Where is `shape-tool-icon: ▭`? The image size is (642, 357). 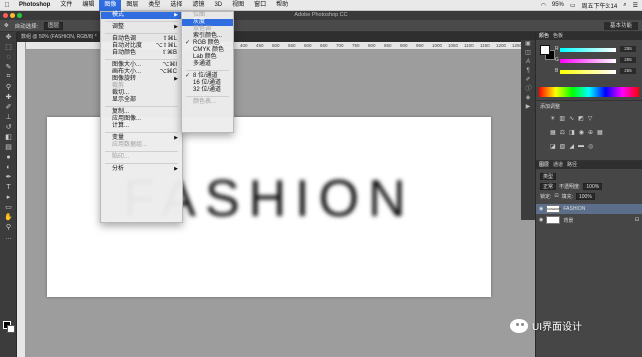
shape-tool-icon: ▭ is located at coordinates (8, 207).